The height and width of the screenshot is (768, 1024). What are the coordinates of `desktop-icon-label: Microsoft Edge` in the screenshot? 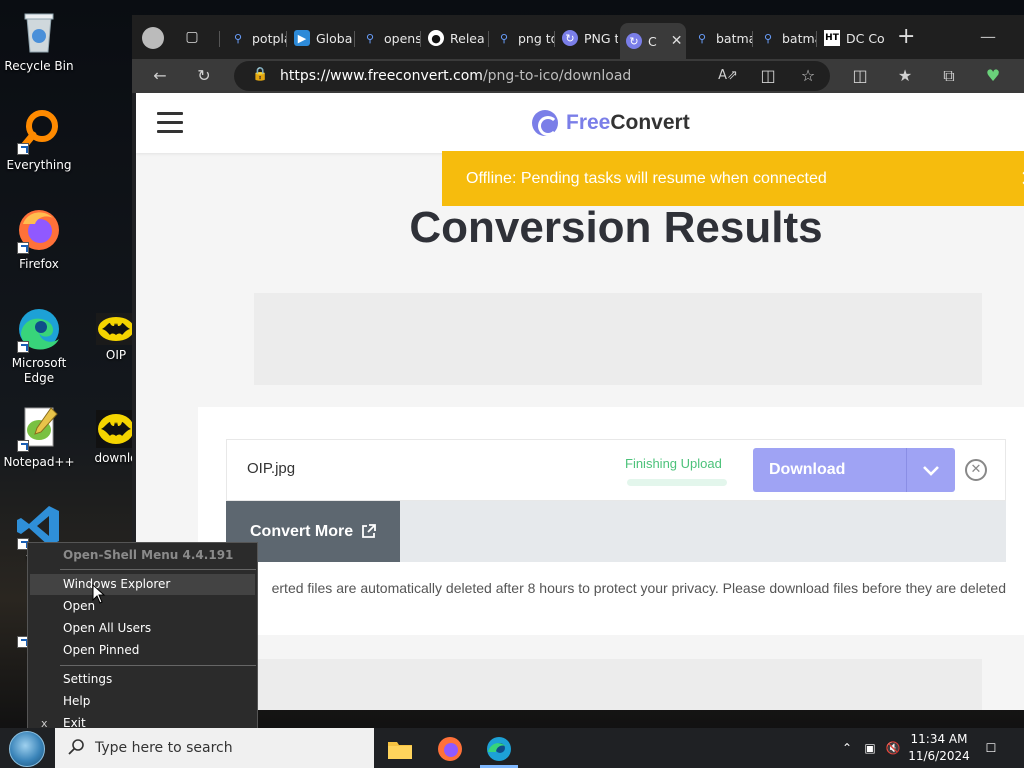 It's located at (39, 370).